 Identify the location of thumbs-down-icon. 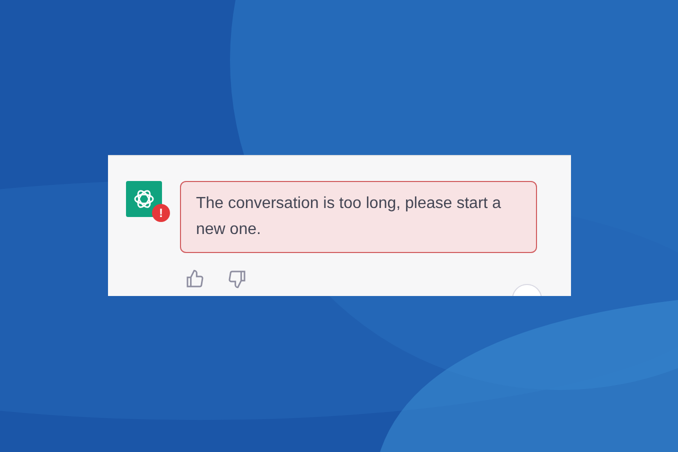
(237, 279).